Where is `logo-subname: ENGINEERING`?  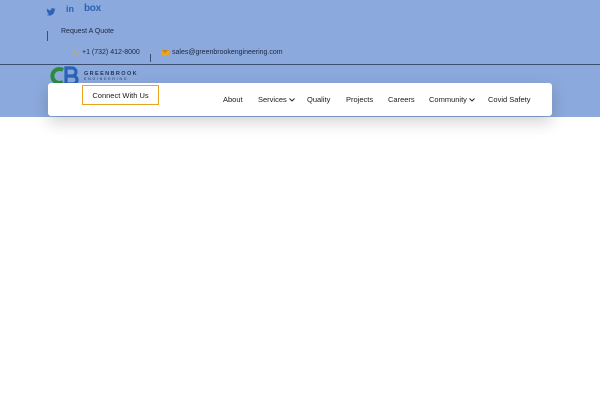
logo-subname: ENGINEERING is located at coordinates (106, 78).